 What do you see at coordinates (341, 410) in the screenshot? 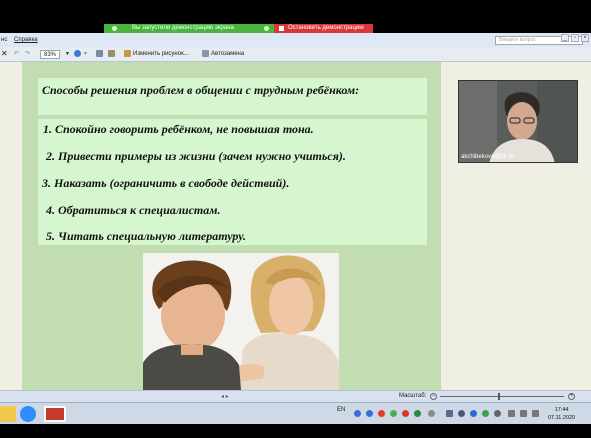
I see `language-indicator: EN` at bounding box center [341, 410].